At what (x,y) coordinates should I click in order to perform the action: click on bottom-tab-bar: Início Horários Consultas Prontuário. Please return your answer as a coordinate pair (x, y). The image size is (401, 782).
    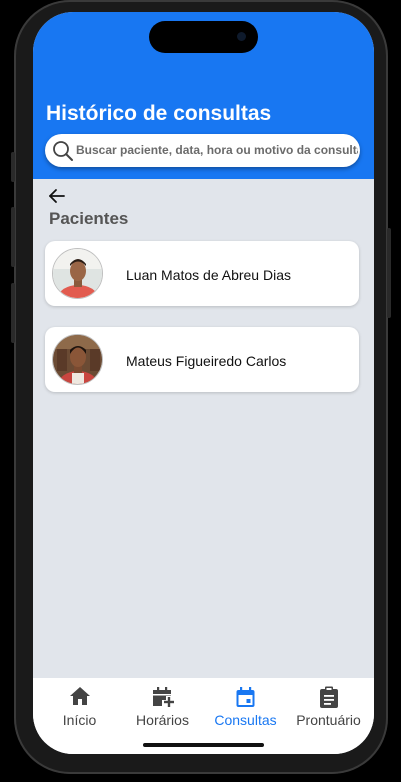
    Looking at the image, I should click on (203, 716).